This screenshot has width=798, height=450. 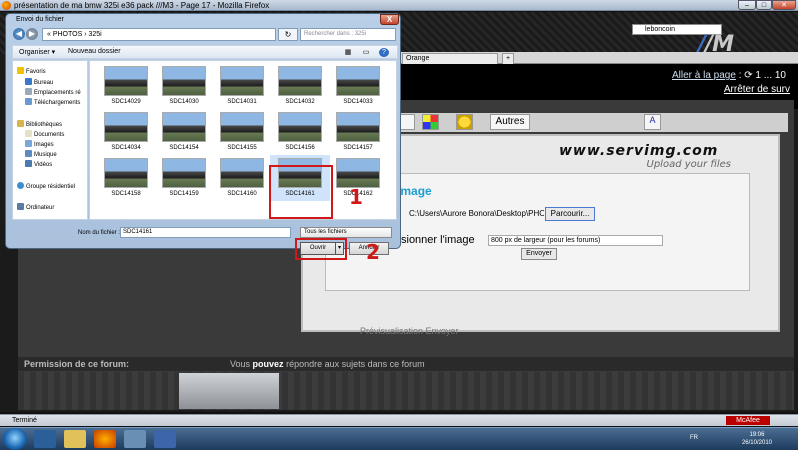 What do you see at coordinates (242, 178) in the screenshot?
I see `file-thumbnail: SDC14160` at bounding box center [242, 178].